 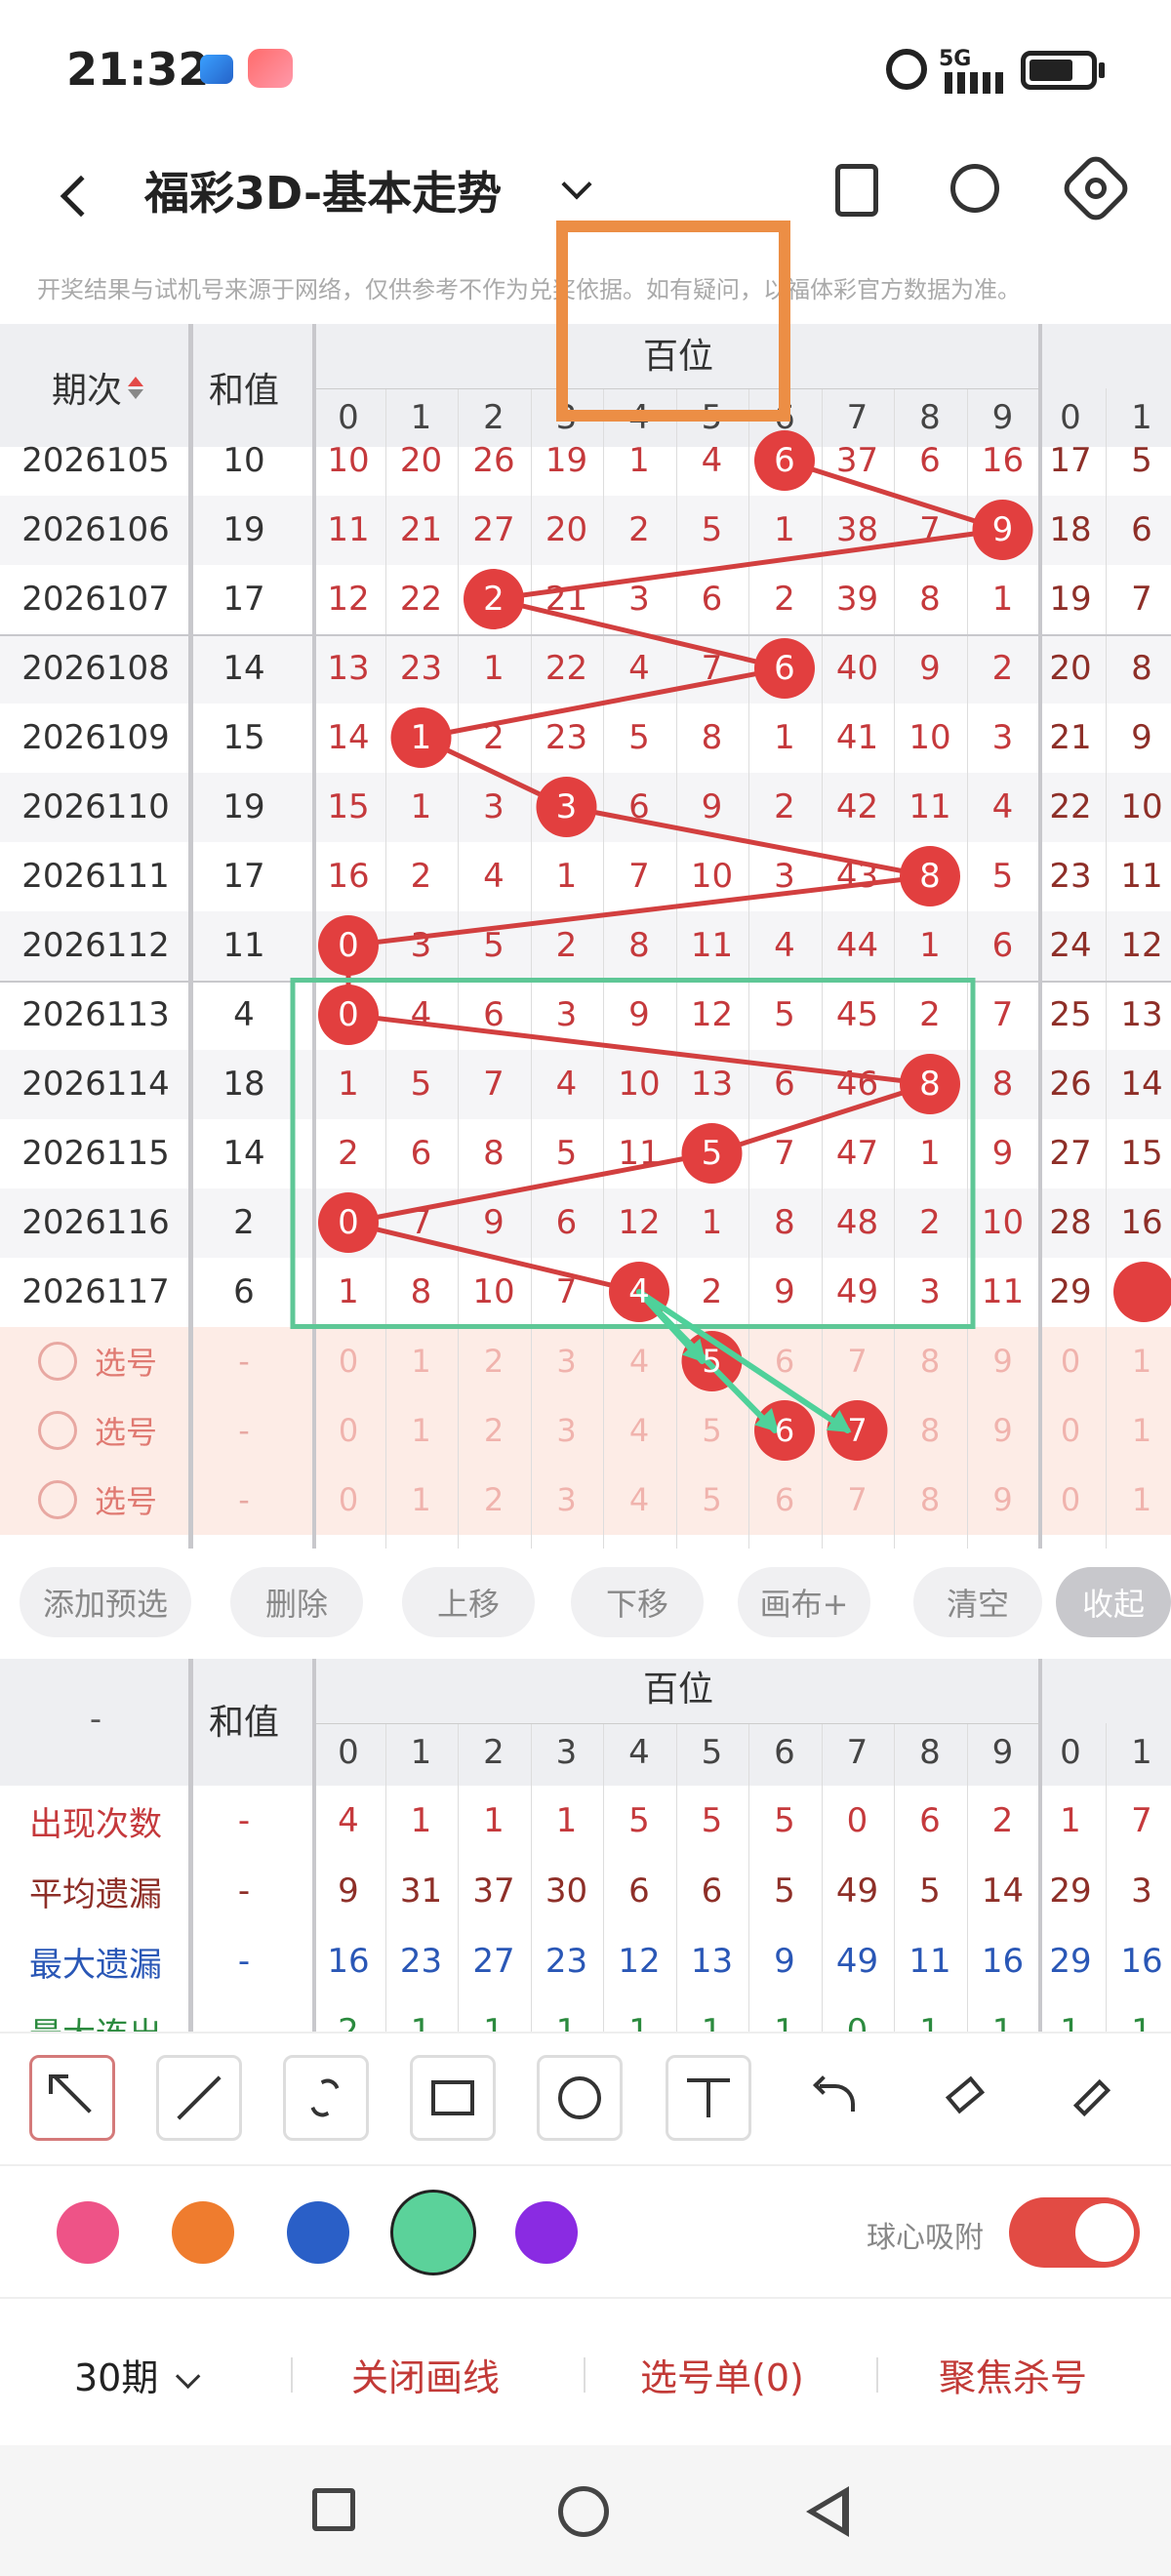 What do you see at coordinates (639, 1961) in the screenshot?
I see `stats-cell: 12` at bounding box center [639, 1961].